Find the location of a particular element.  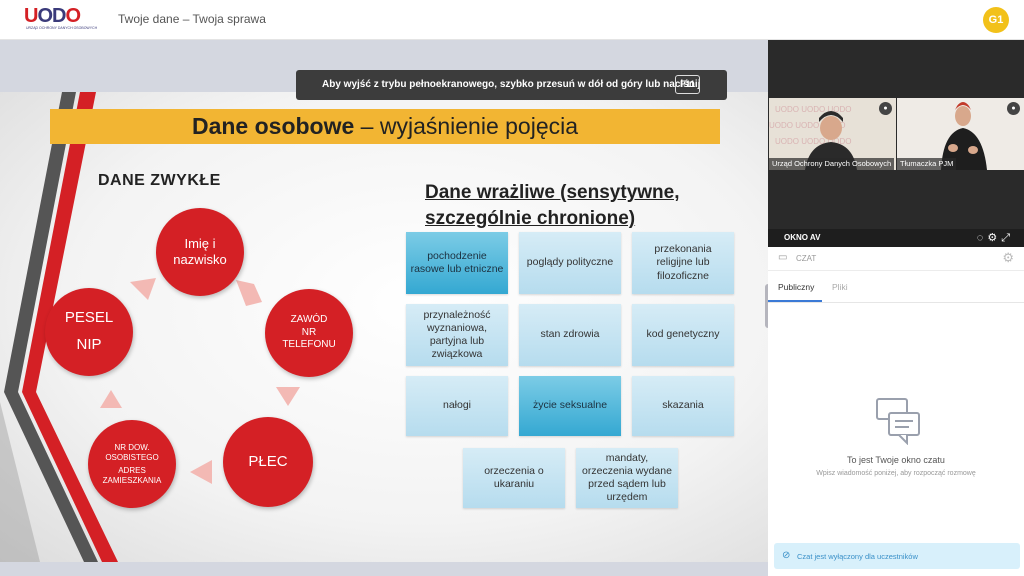

chat-tabs: Publiczny Pliki is located at coordinates (896, 287).